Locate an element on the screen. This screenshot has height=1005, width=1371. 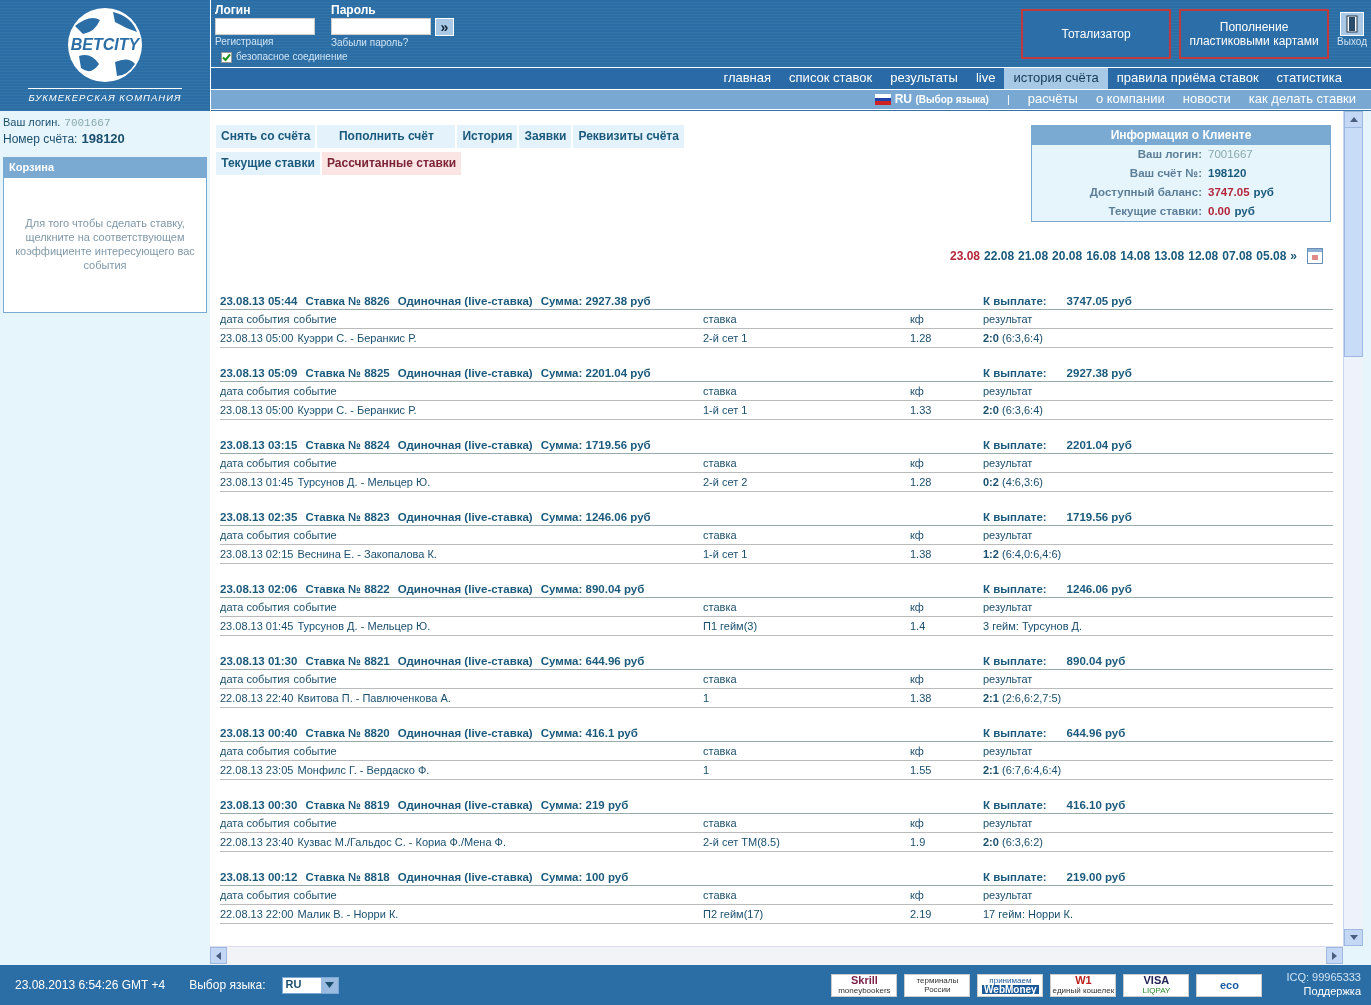
nav-tab: история счёта is located at coordinates (1056, 78).